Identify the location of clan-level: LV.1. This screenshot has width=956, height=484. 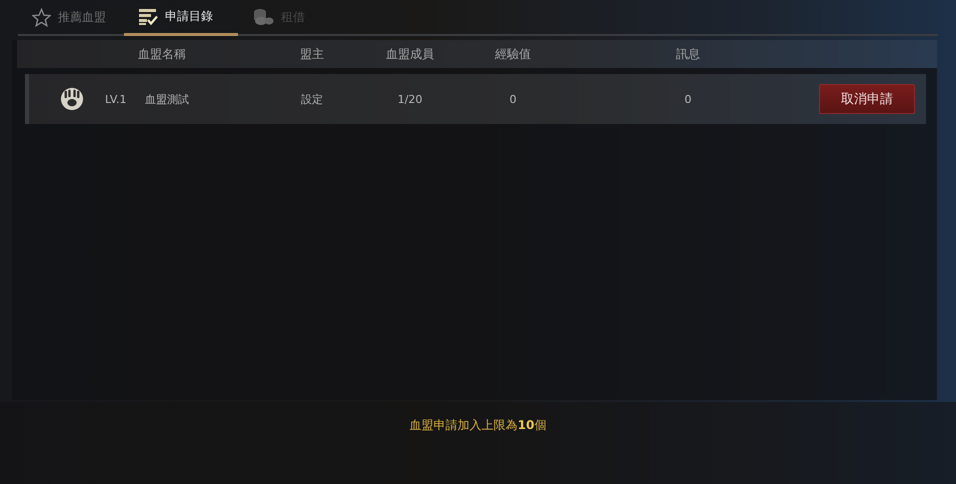
(116, 99).